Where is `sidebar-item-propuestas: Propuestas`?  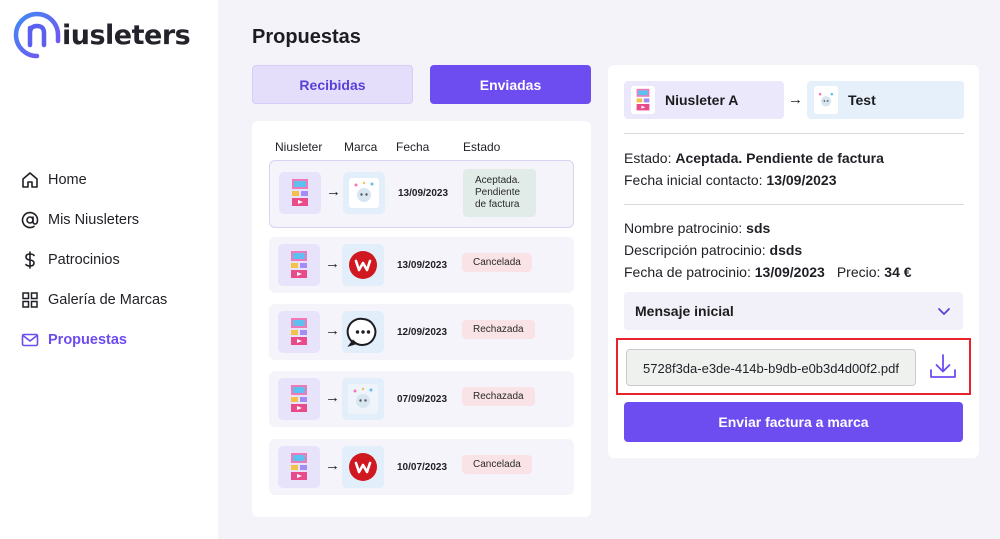 sidebar-item-propuestas: Propuestas is located at coordinates (93, 340).